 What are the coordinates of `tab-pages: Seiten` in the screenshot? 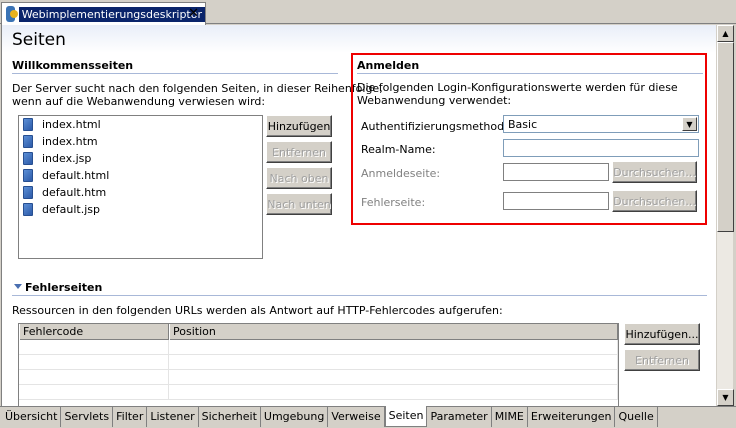 It's located at (406, 416).